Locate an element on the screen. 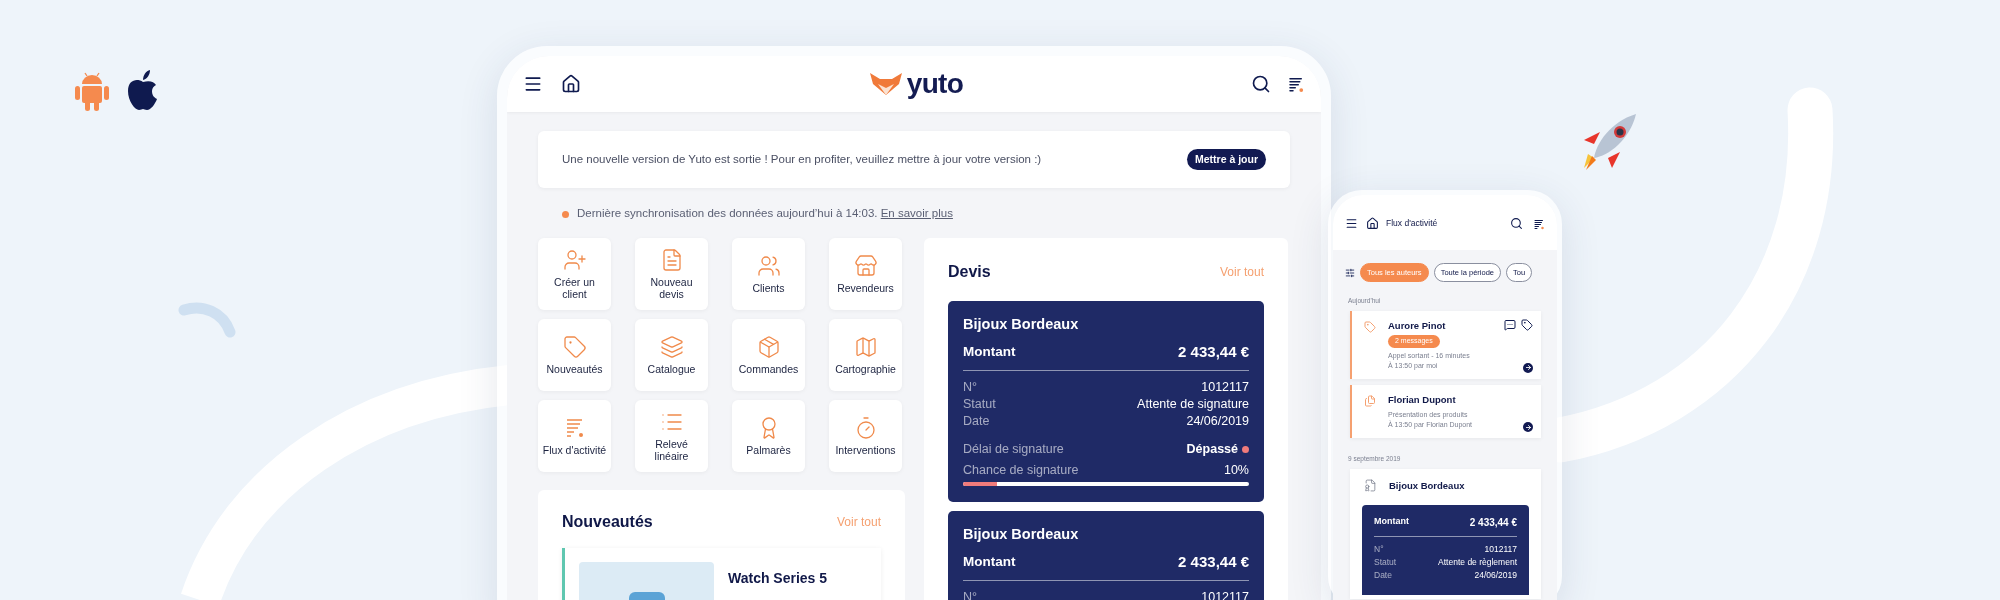  shortcut-label: Catalogue is located at coordinates (671, 369).